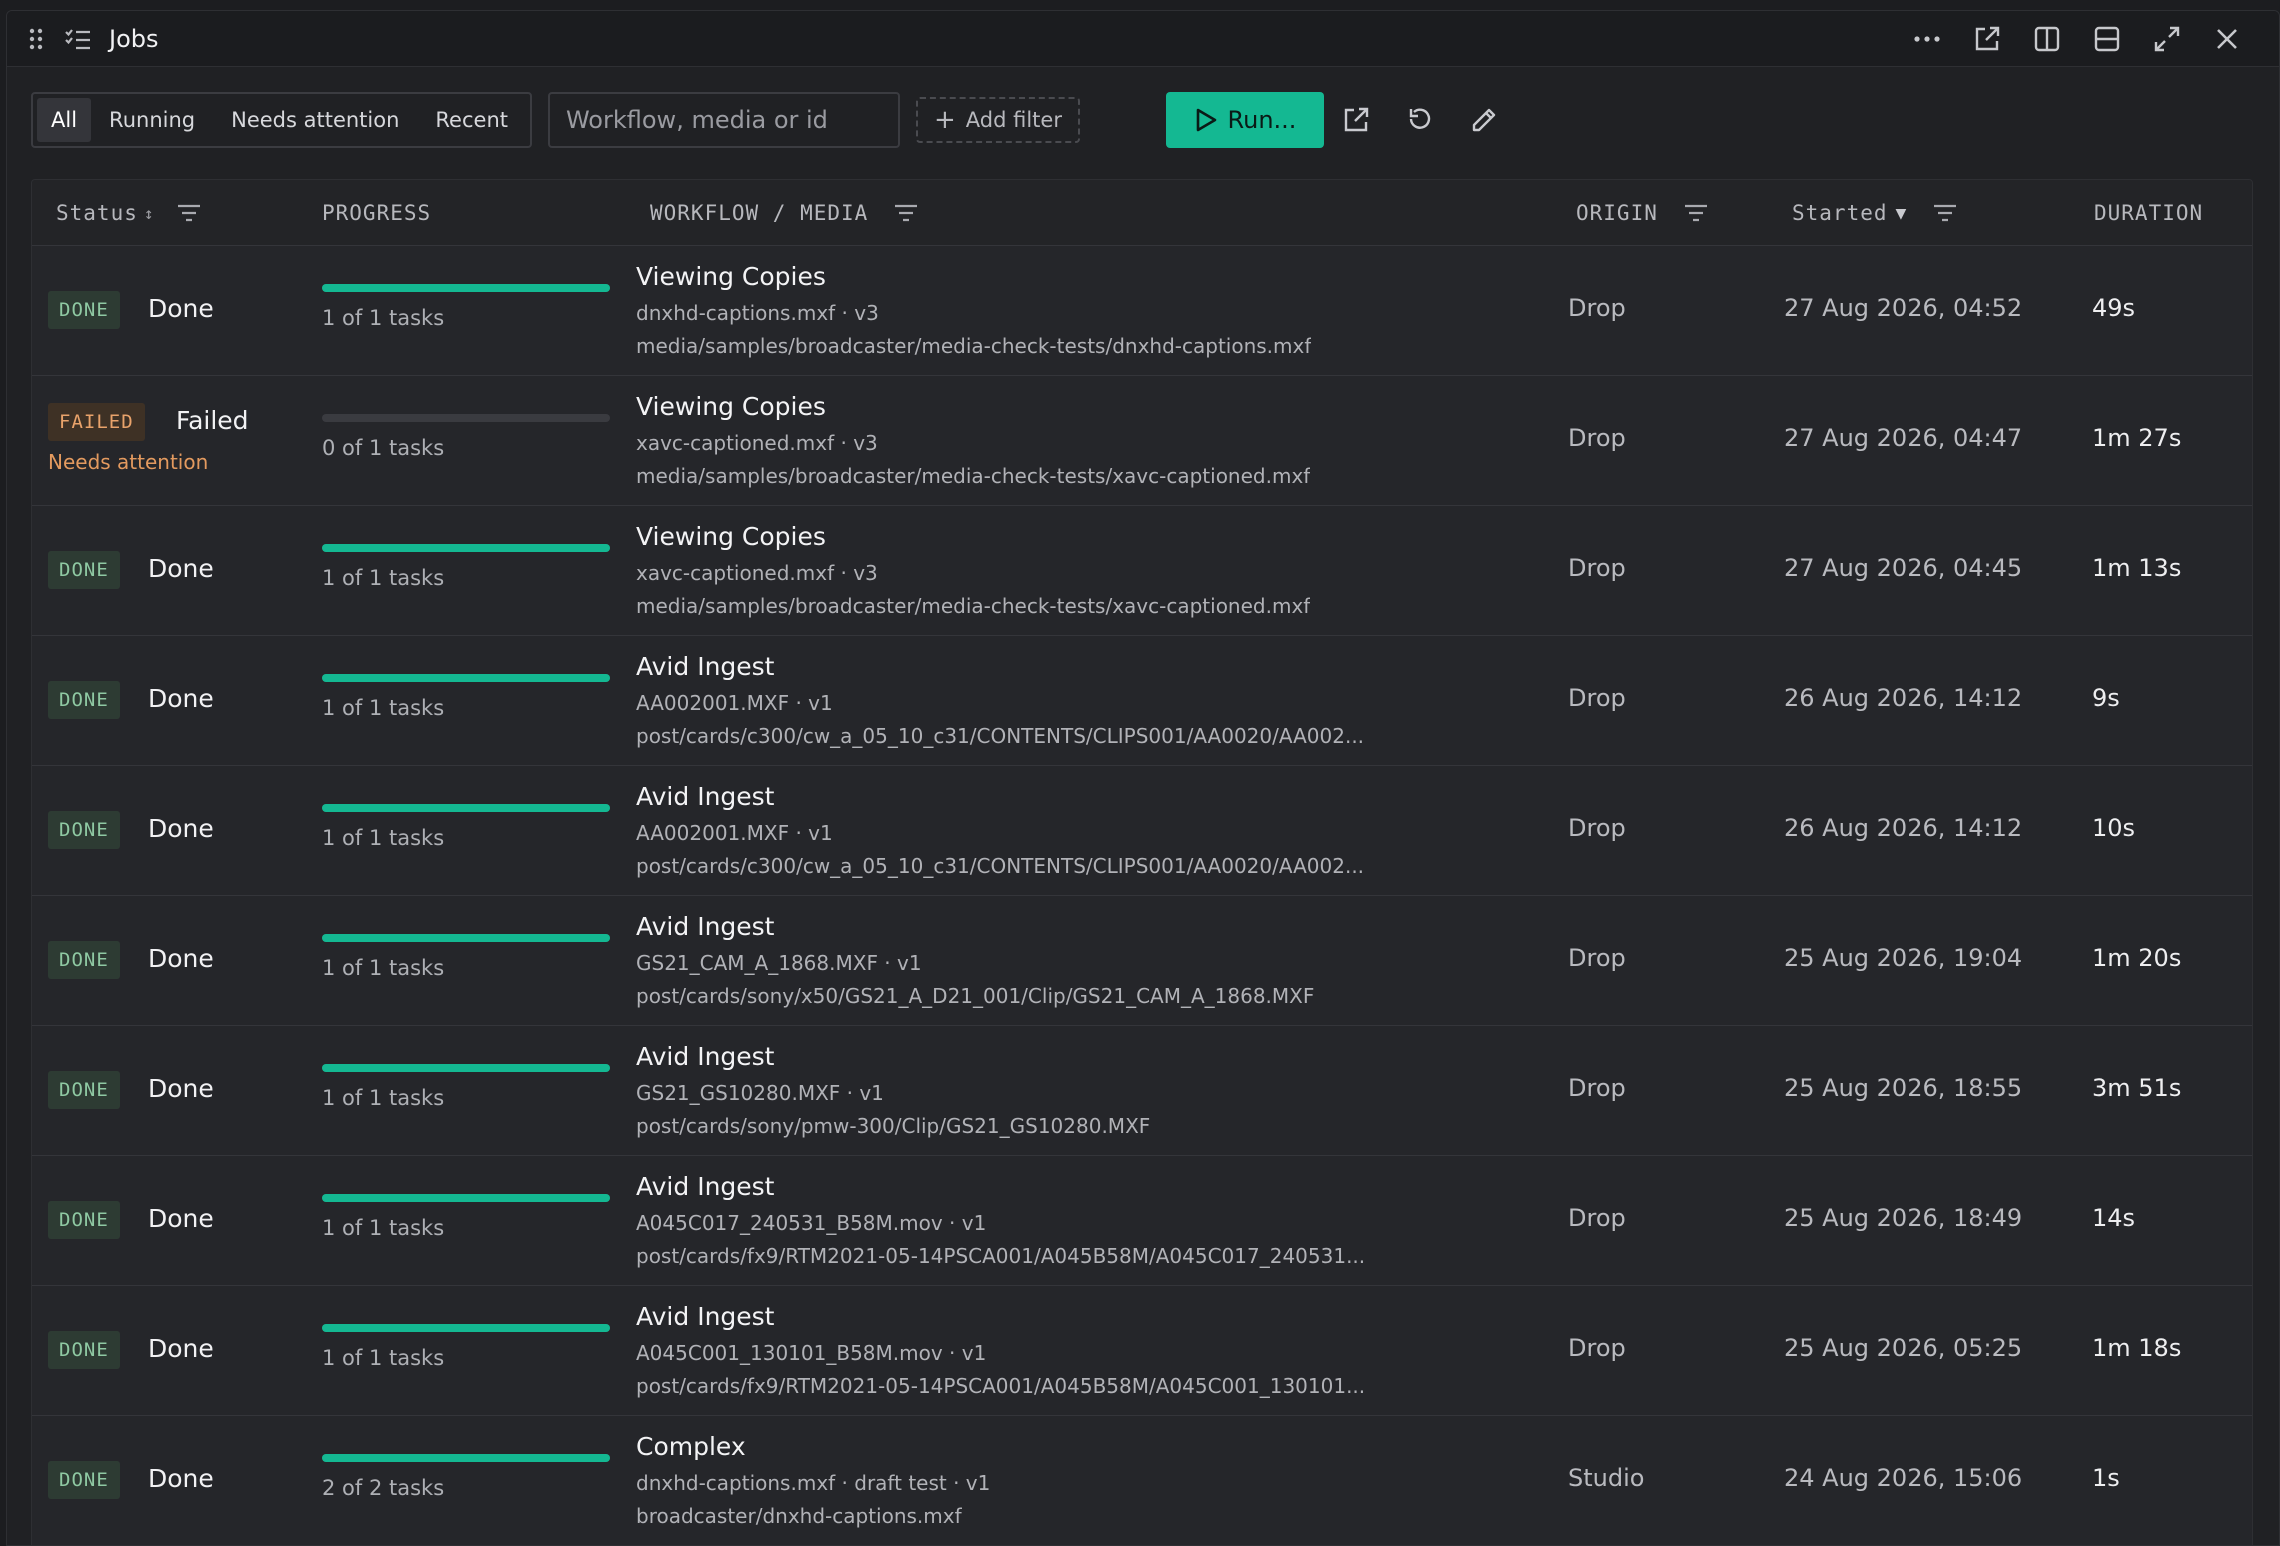 This screenshot has width=2280, height=1546. I want to click on media-name: GS21_CAM_A_1868.MXF · v1, so click(779, 963).